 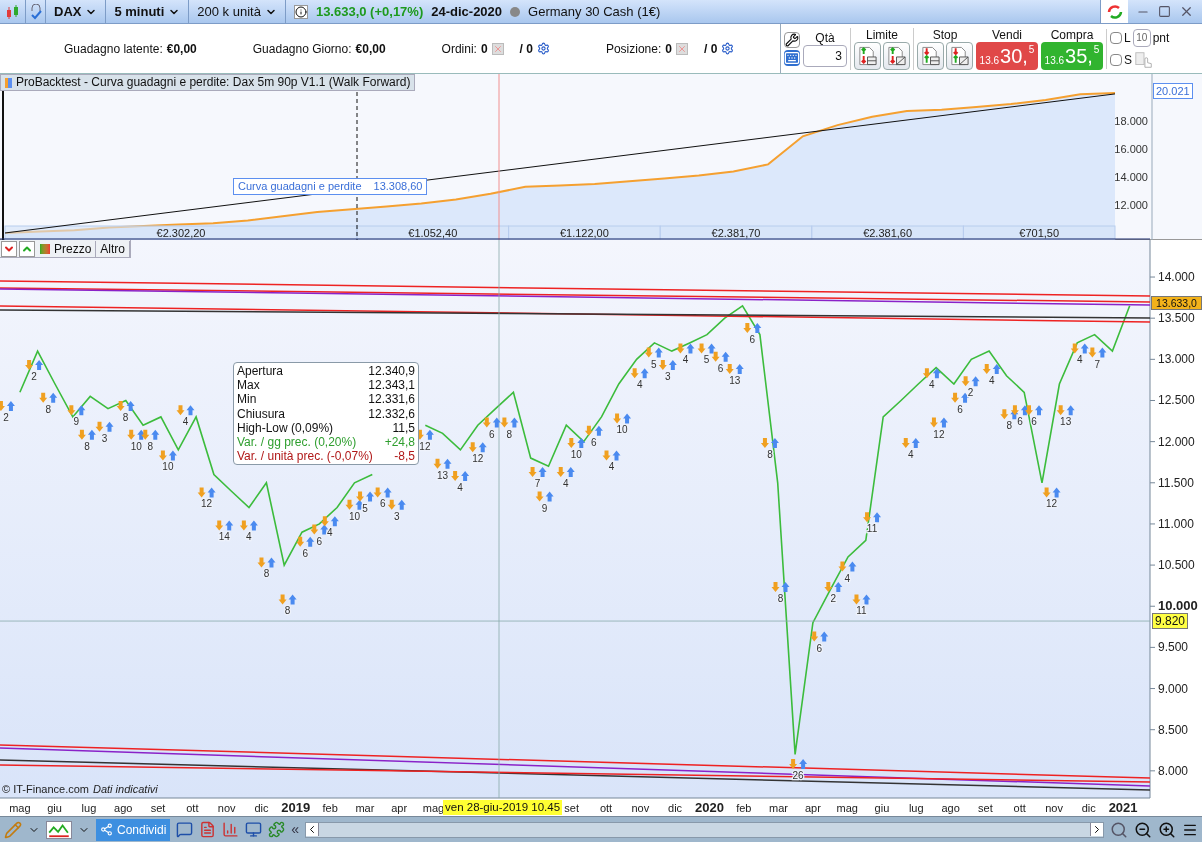 What do you see at coordinates (735, 381) in the screenshot?
I see `trade-count: 13` at bounding box center [735, 381].